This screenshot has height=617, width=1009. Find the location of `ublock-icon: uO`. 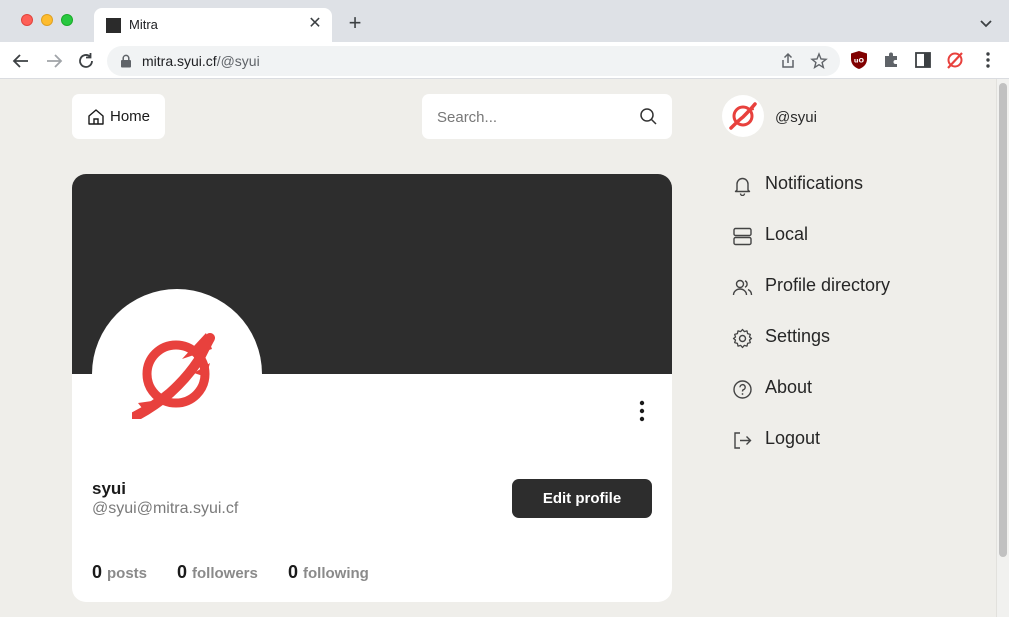

ublock-icon: uO is located at coordinates (859, 60).